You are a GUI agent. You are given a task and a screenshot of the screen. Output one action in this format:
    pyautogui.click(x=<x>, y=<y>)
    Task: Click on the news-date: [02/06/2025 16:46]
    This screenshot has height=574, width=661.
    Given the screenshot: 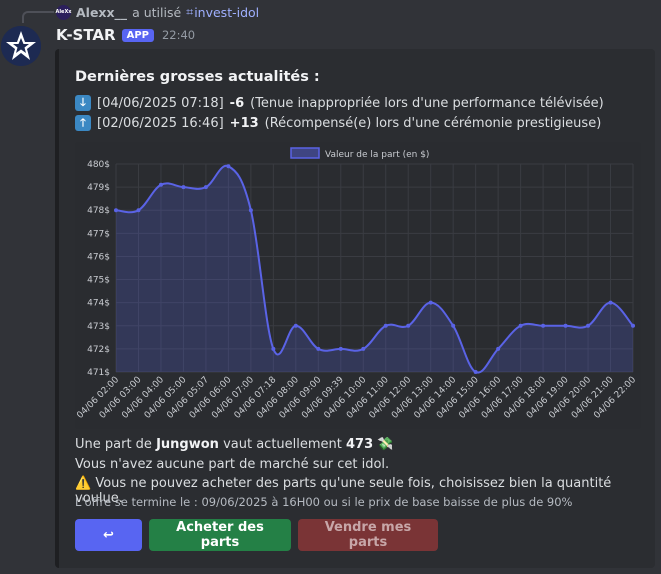 What is the action you would take?
    pyautogui.click(x=160, y=123)
    